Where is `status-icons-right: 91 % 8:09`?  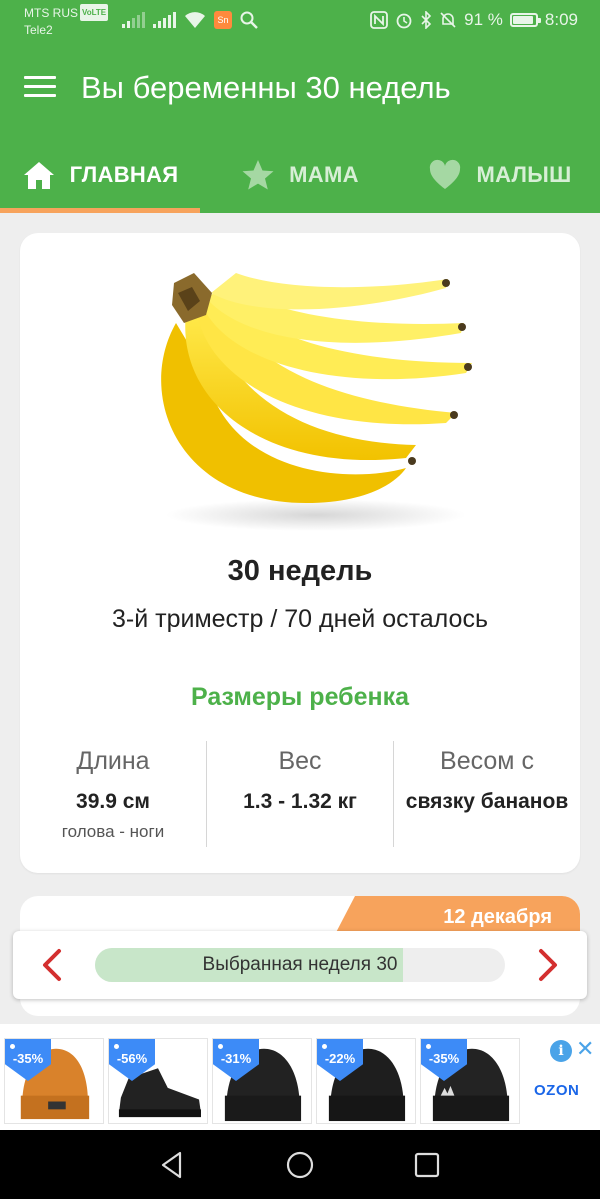
status-icons-right: 91 % 8:09 is located at coordinates (474, 20).